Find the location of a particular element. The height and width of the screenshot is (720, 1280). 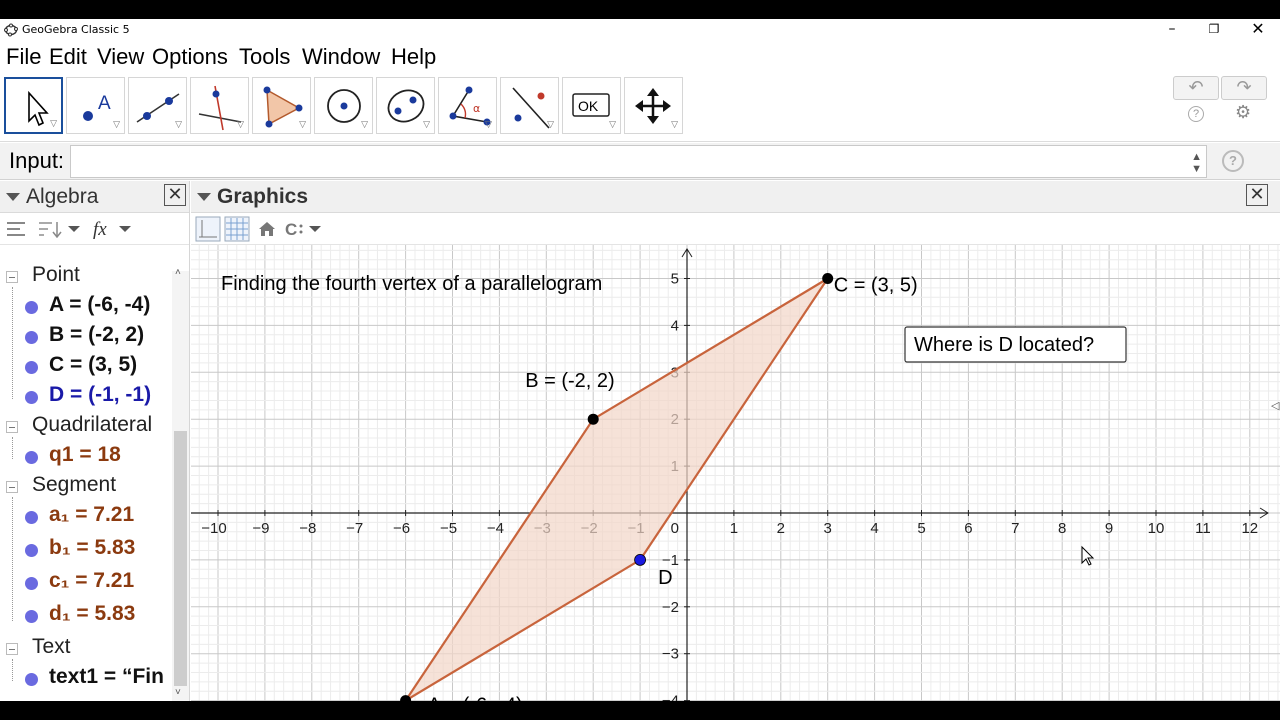

redo-button: ↷ is located at coordinates (1244, 88).